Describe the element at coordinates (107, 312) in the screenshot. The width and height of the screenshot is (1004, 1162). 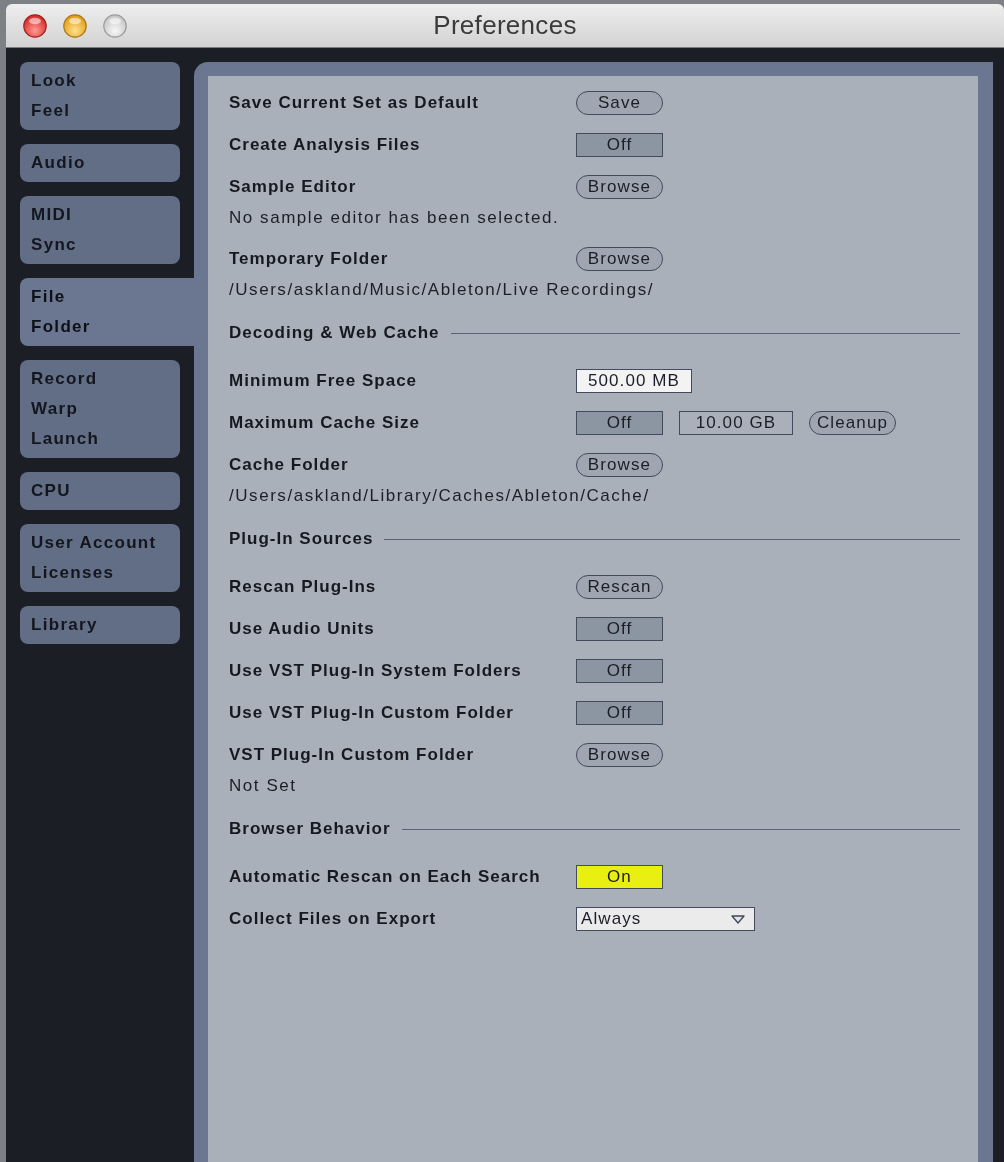
I see `sidebar-tab: File Folder` at that location.